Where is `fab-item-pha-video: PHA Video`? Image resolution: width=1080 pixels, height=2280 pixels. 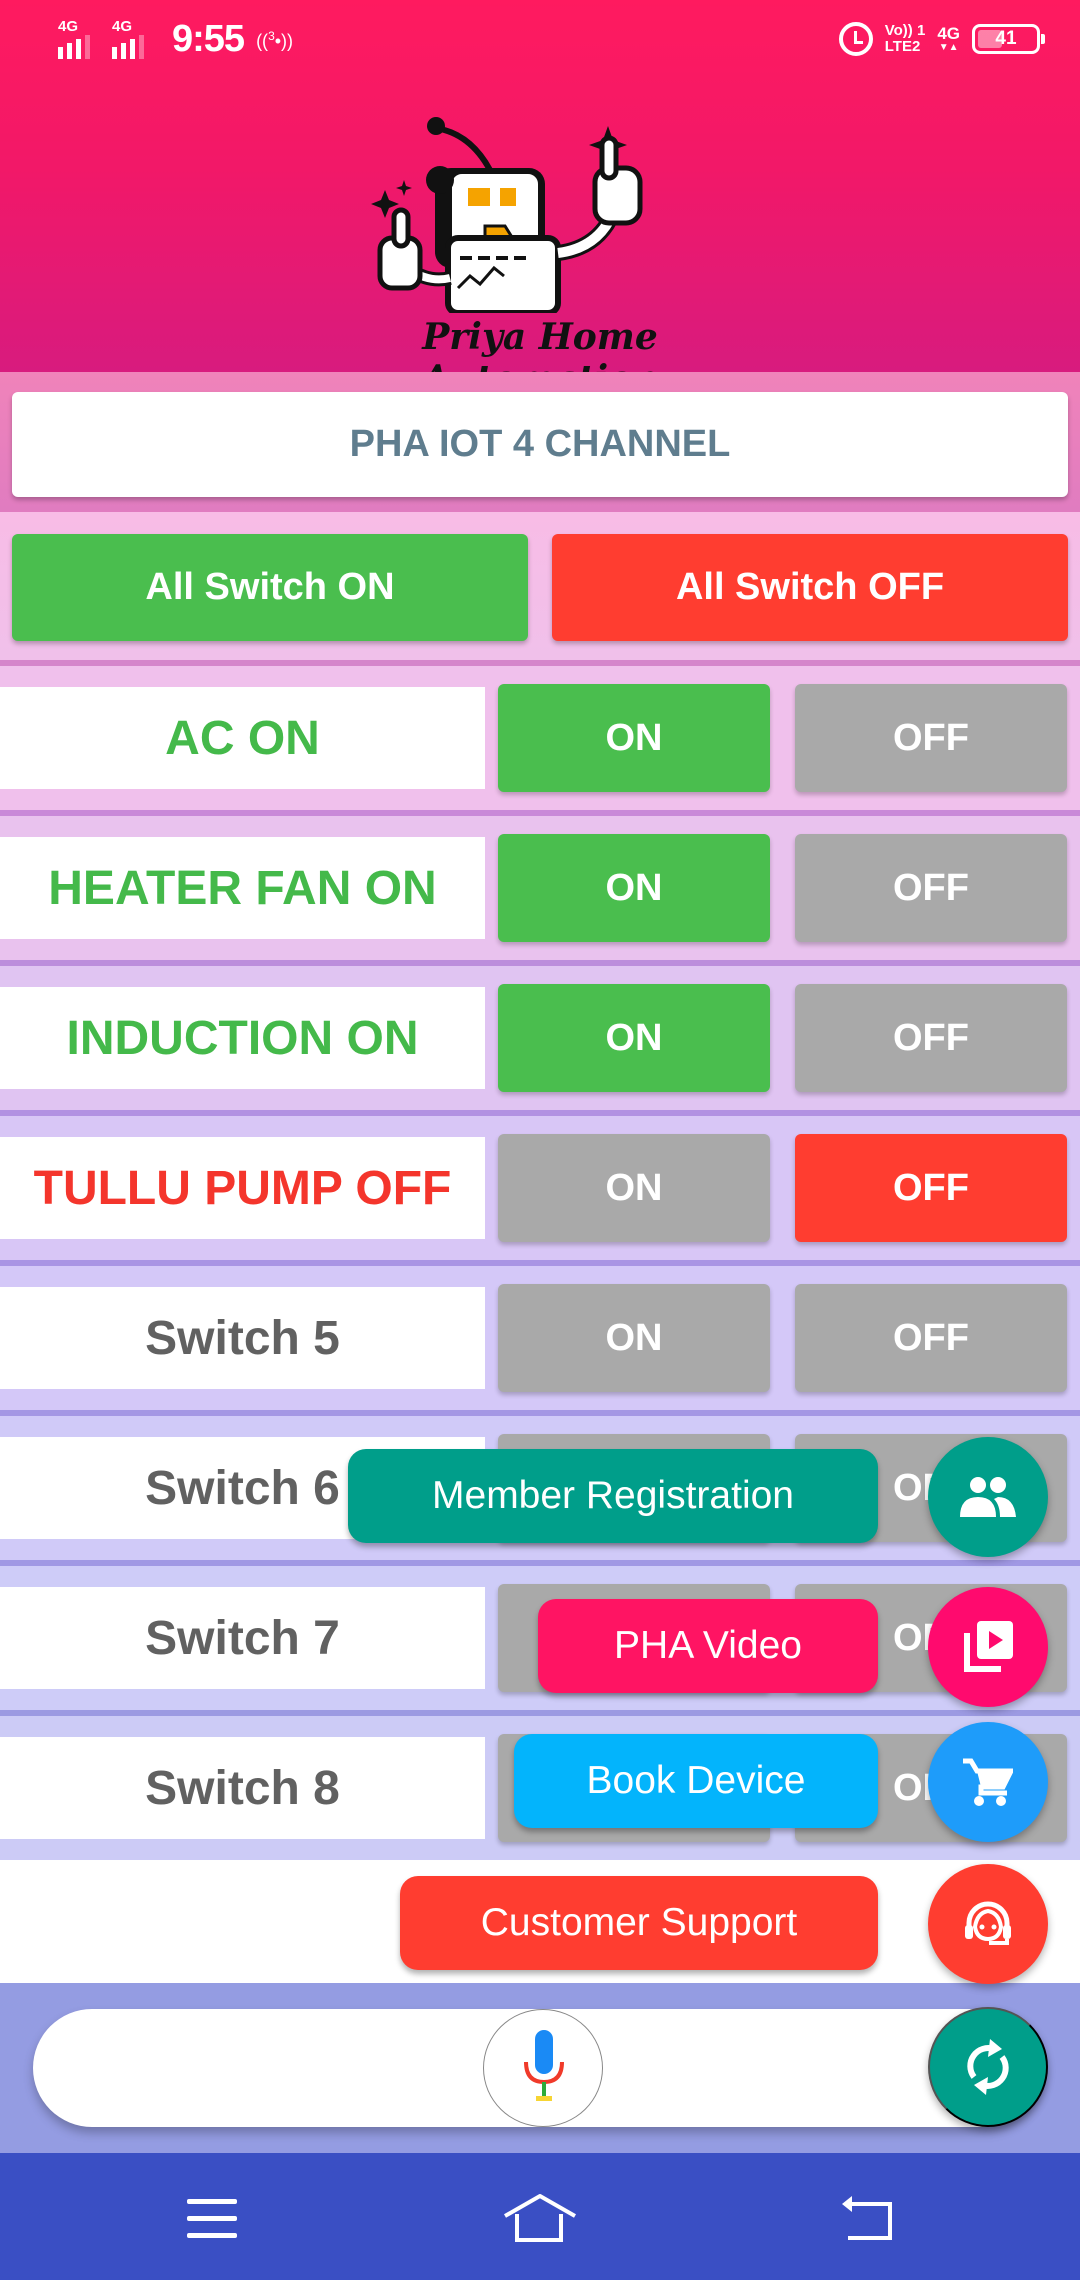
fab-item-pha-video: PHA Video is located at coordinates (540, 1647).